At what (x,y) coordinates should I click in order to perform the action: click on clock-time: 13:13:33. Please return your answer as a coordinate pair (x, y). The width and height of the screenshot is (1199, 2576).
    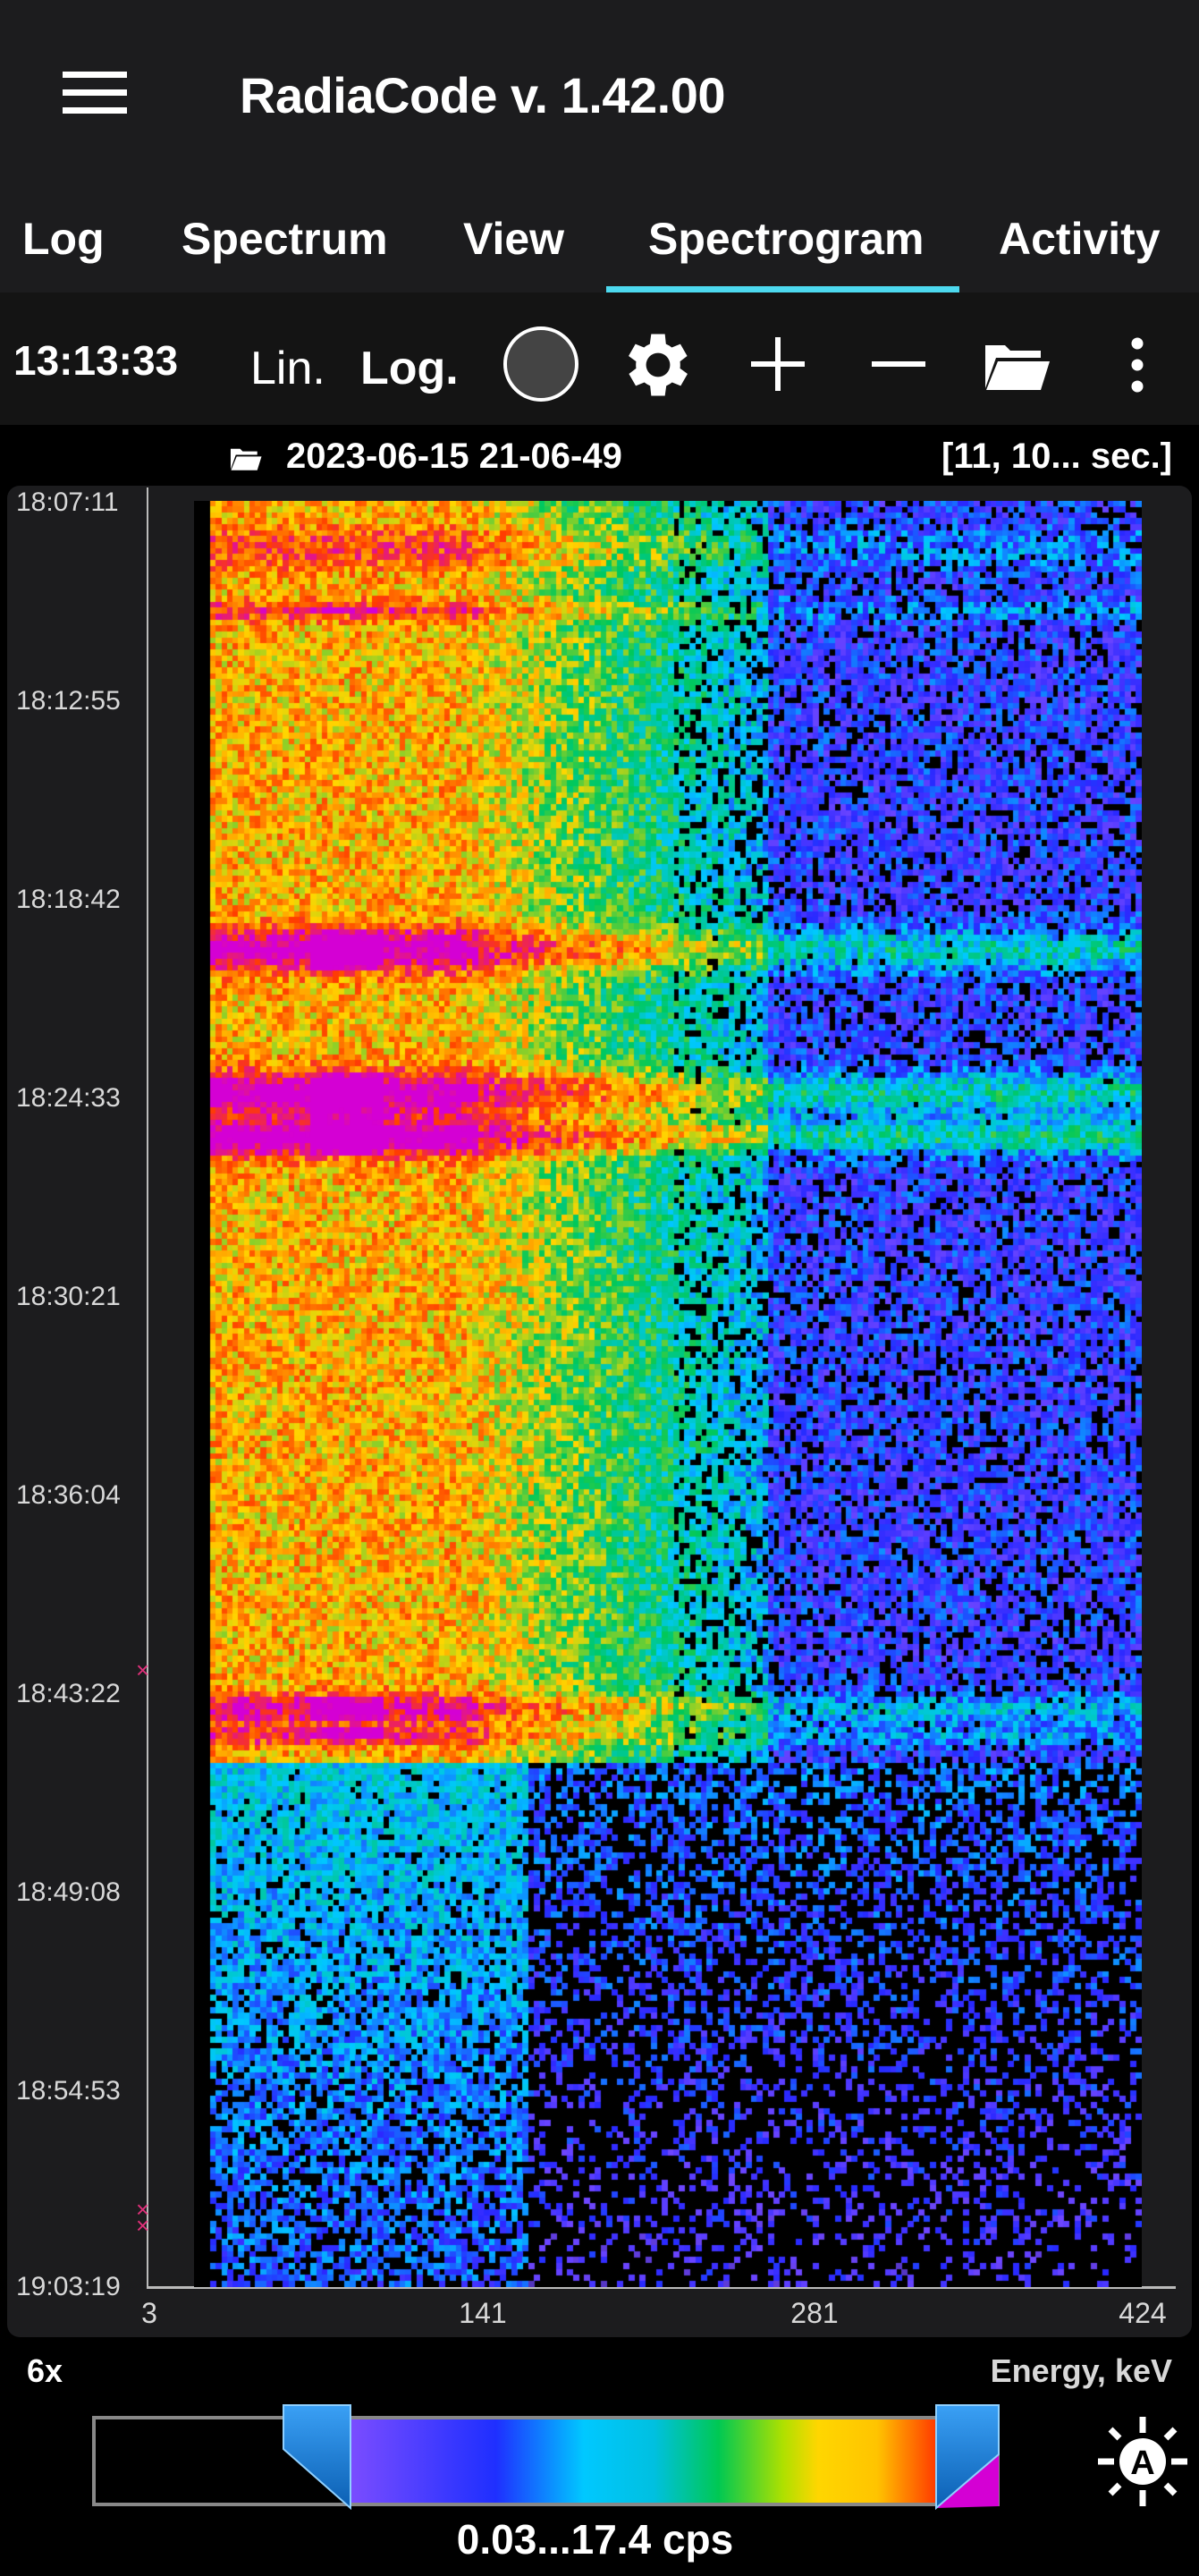
    Looking at the image, I should click on (96, 360).